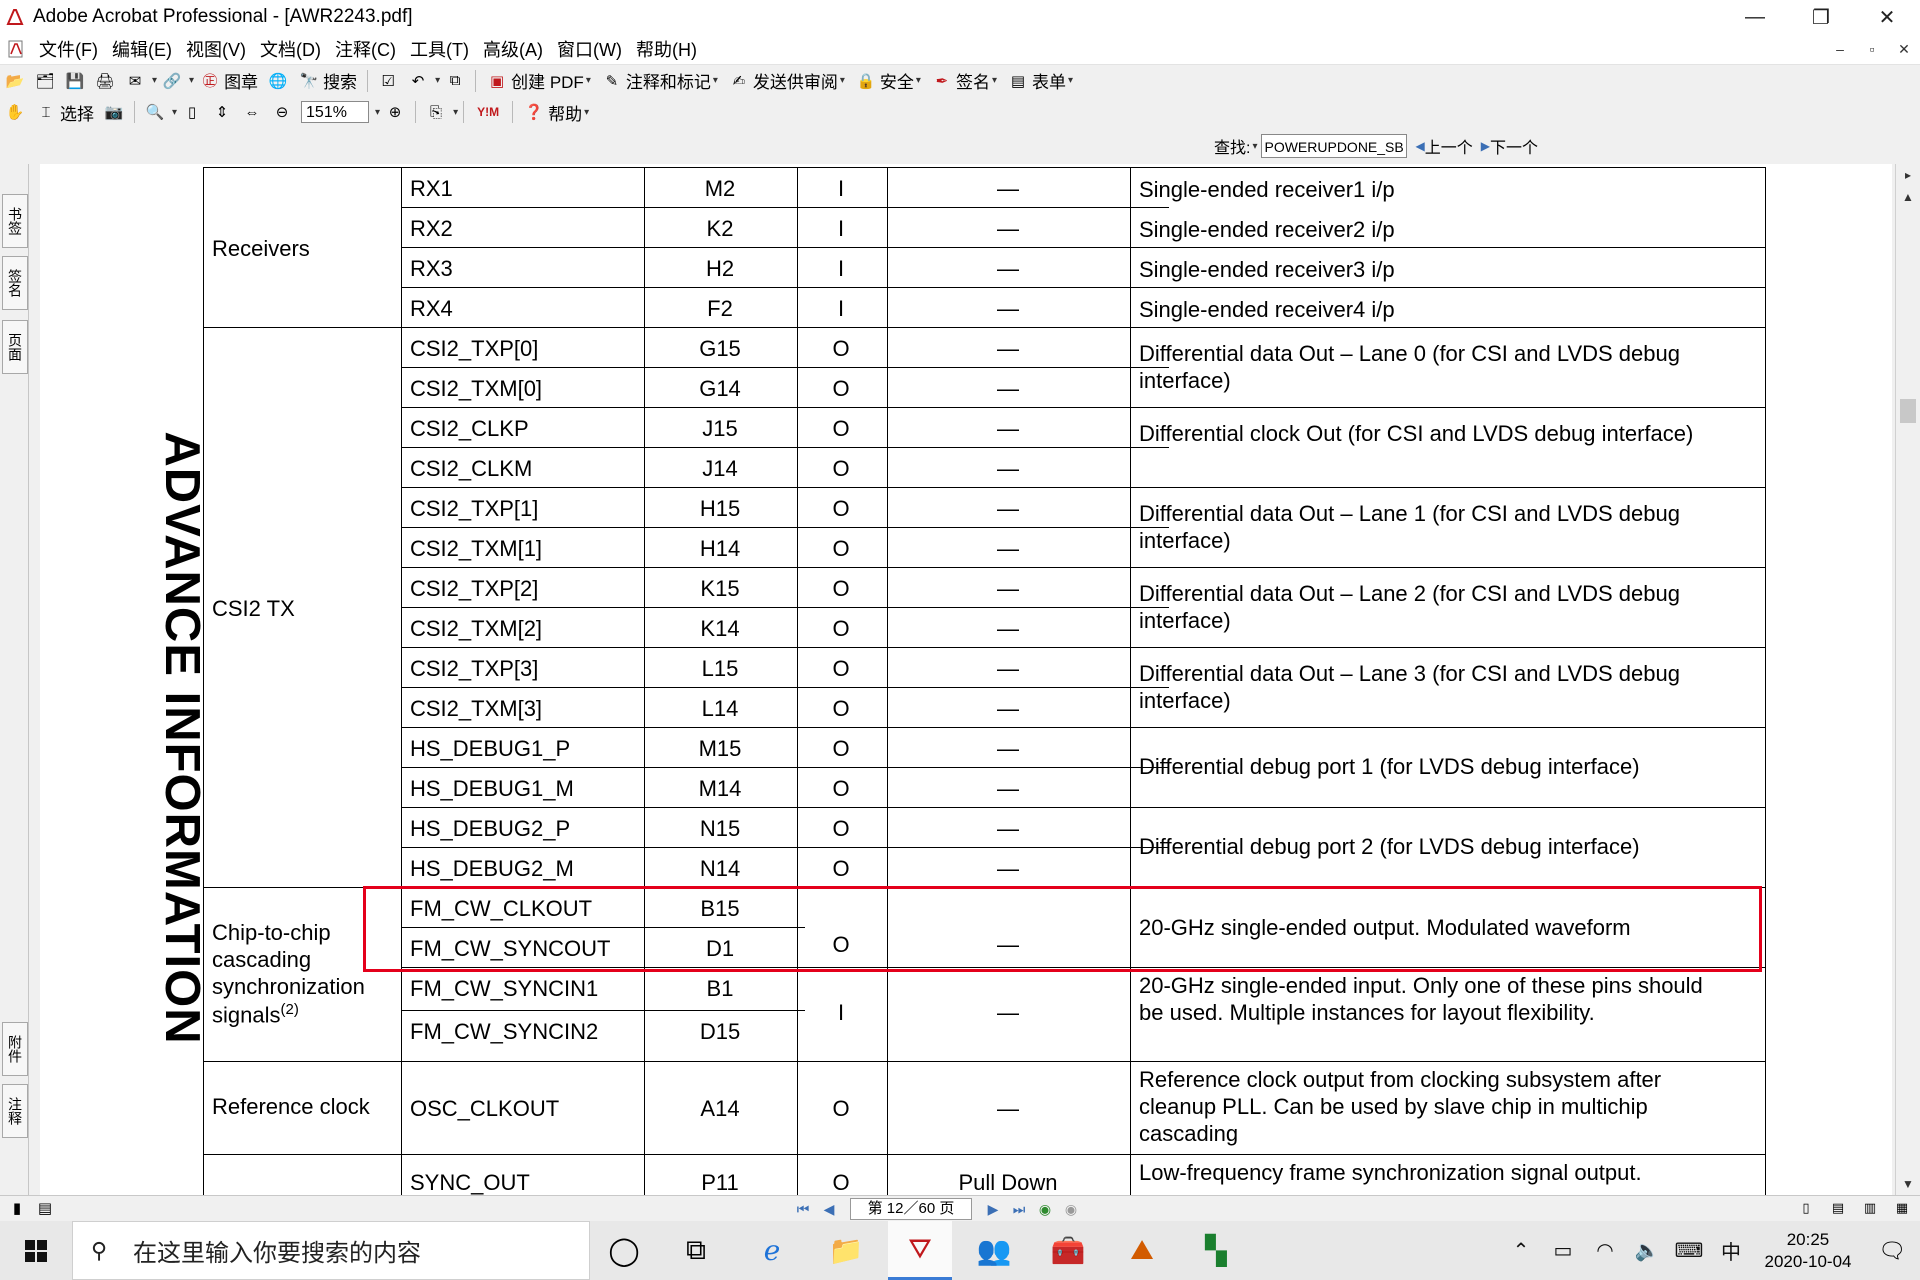 This screenshot has height=1280, width=1920. I want to click on organizer-icon: 🗂, so click(45, 81).